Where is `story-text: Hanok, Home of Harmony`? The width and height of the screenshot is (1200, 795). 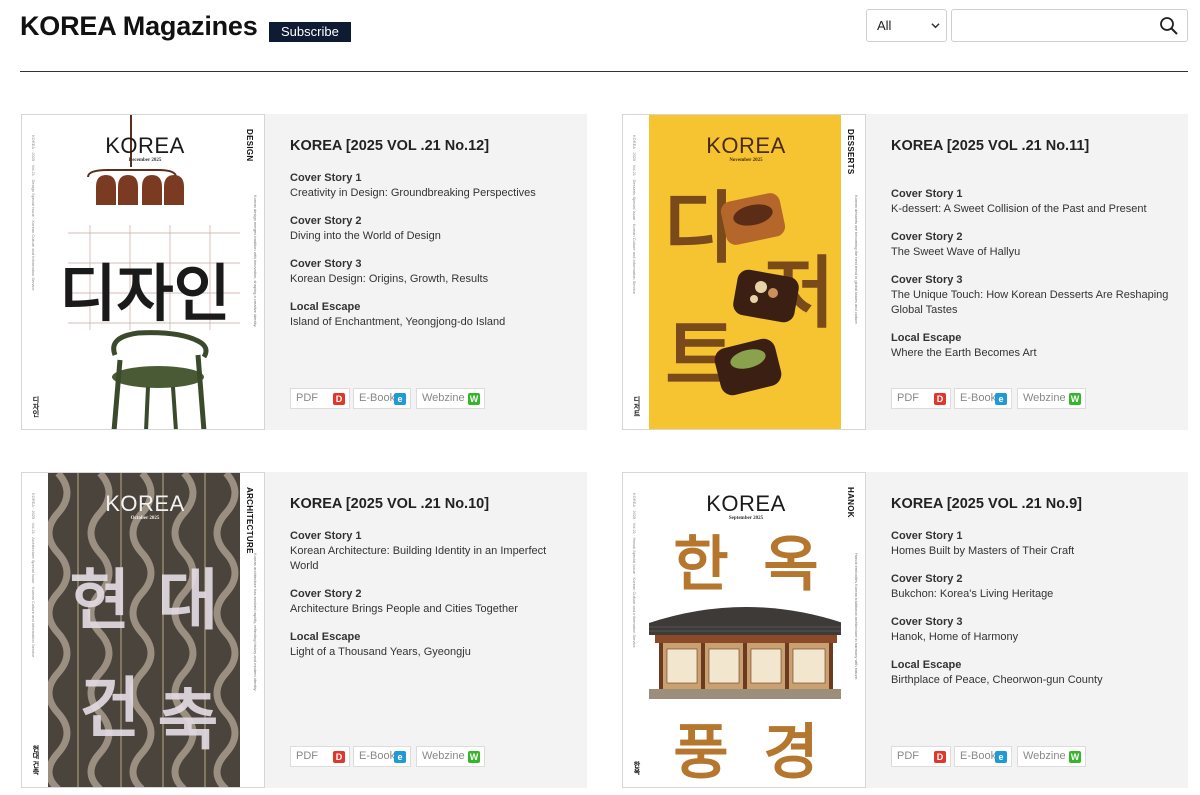 story-text: Hanok, Home of Harmony is located at coordinates (955, 637).